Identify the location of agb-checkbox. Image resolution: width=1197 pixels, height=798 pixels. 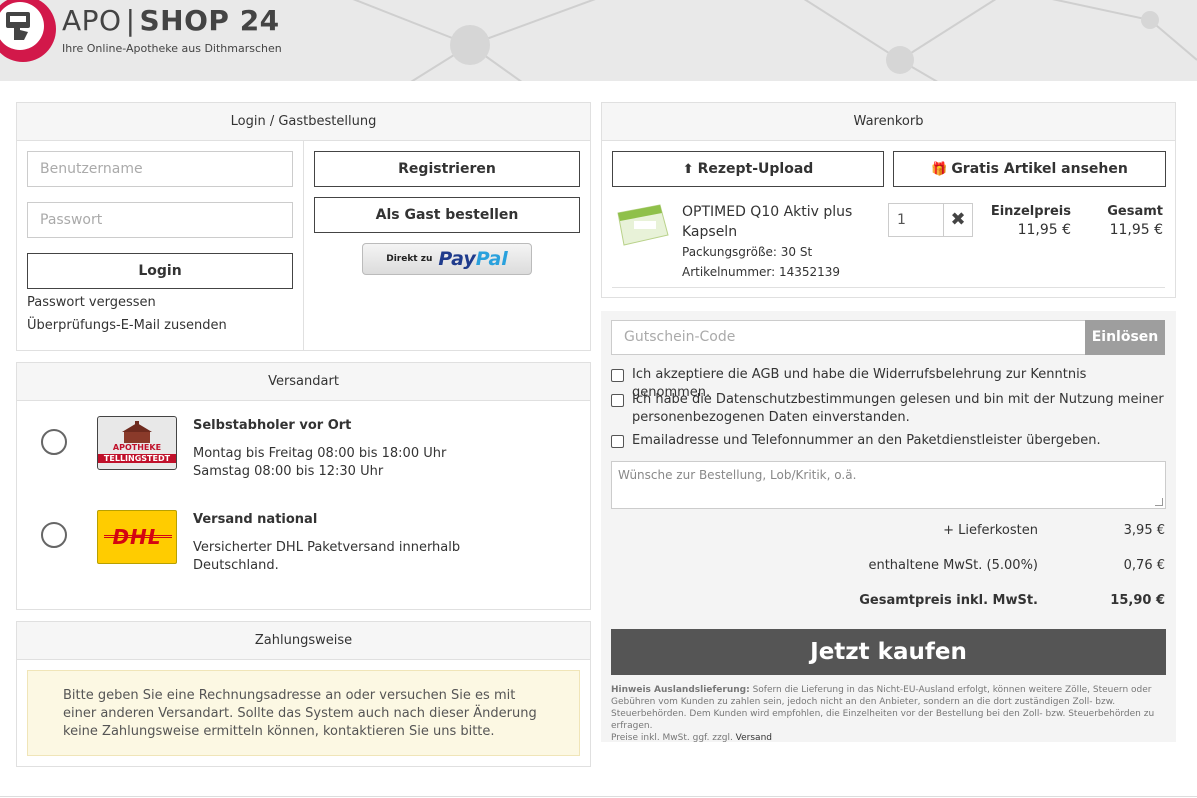
(617, 375).